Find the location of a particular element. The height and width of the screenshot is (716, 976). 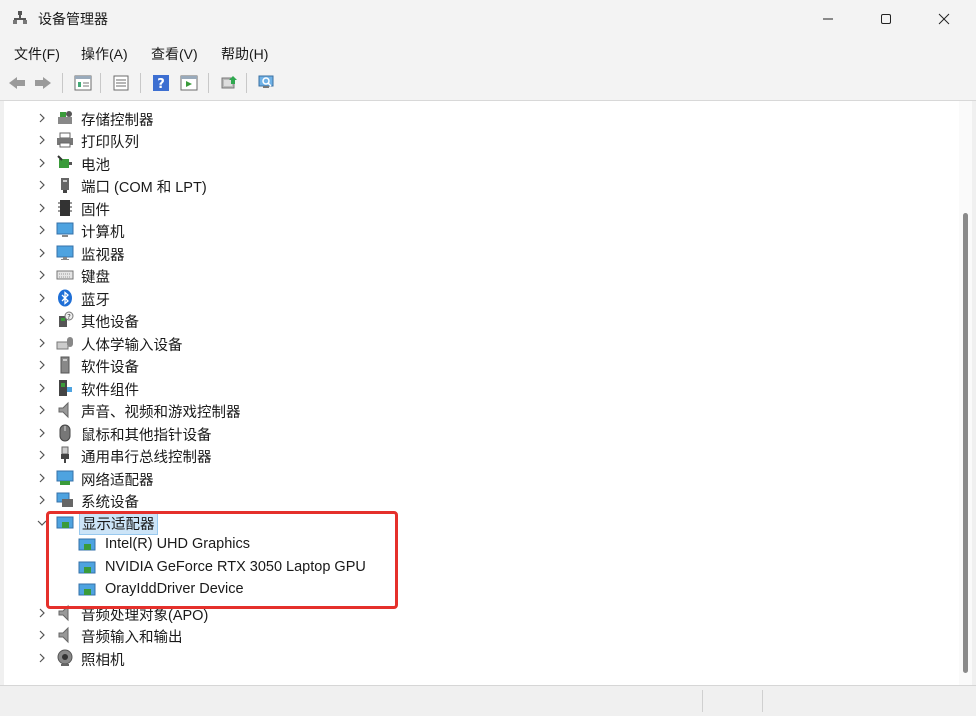

menu-file: 文件(F) is located at coordinates (37, 54).